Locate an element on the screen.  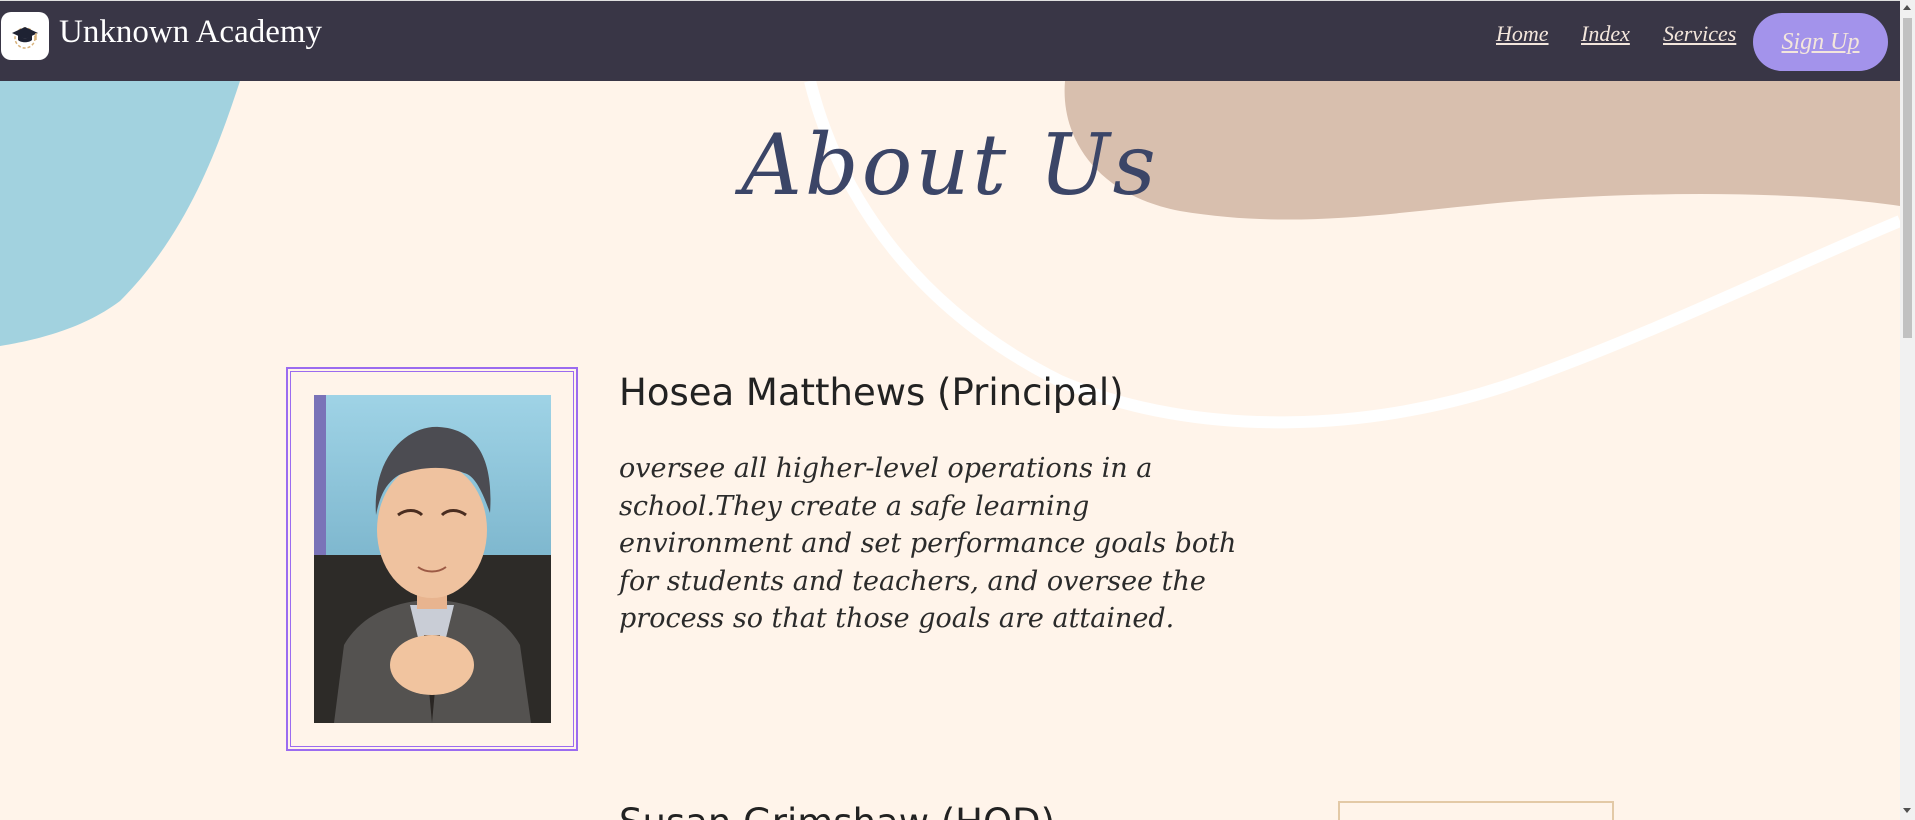
principal-portrait-image is located at coordinates (432, 559).